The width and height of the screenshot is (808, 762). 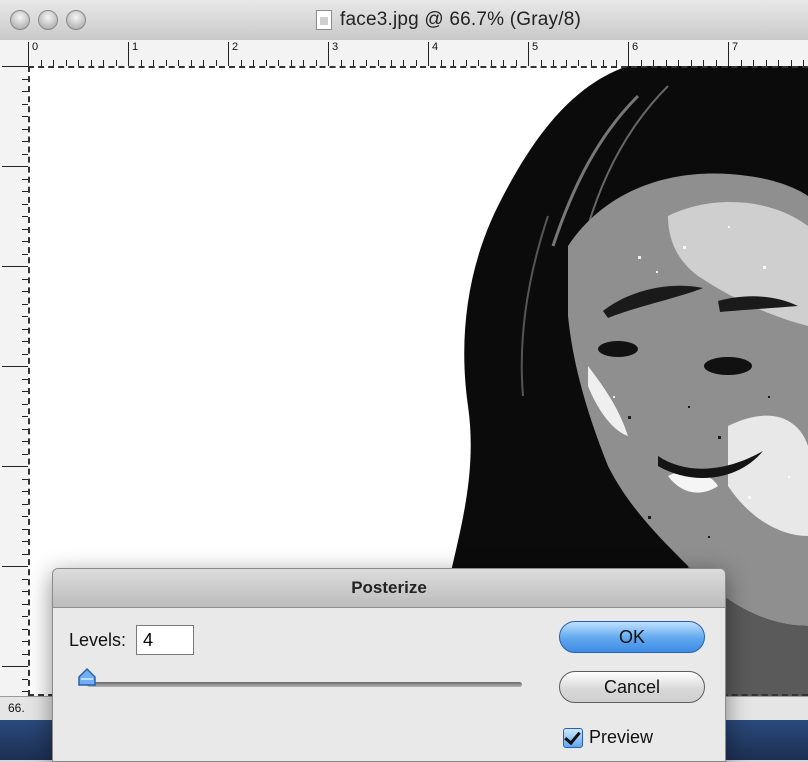 I want to click on ruler-number: 2, so click(x=235, y=47).